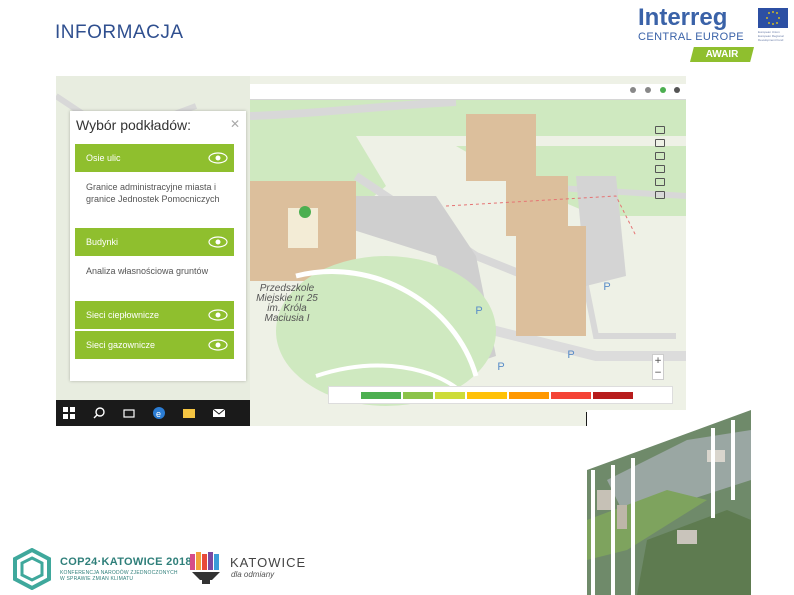  I want to click on menu-icon, so click(648, 90).